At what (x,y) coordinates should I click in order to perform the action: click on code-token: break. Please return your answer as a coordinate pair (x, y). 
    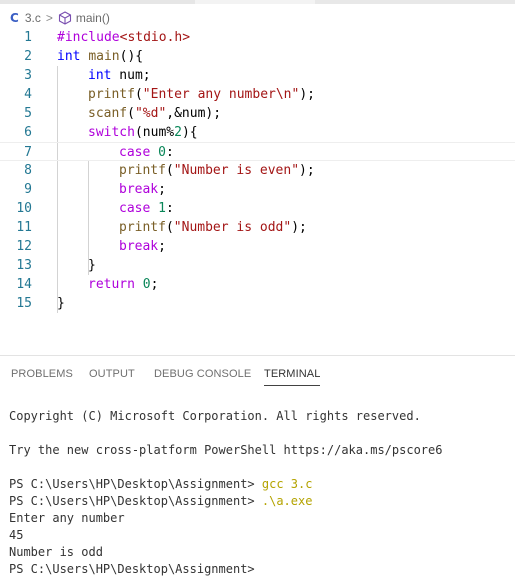
    Looking at the image, I should click on (139, 189).